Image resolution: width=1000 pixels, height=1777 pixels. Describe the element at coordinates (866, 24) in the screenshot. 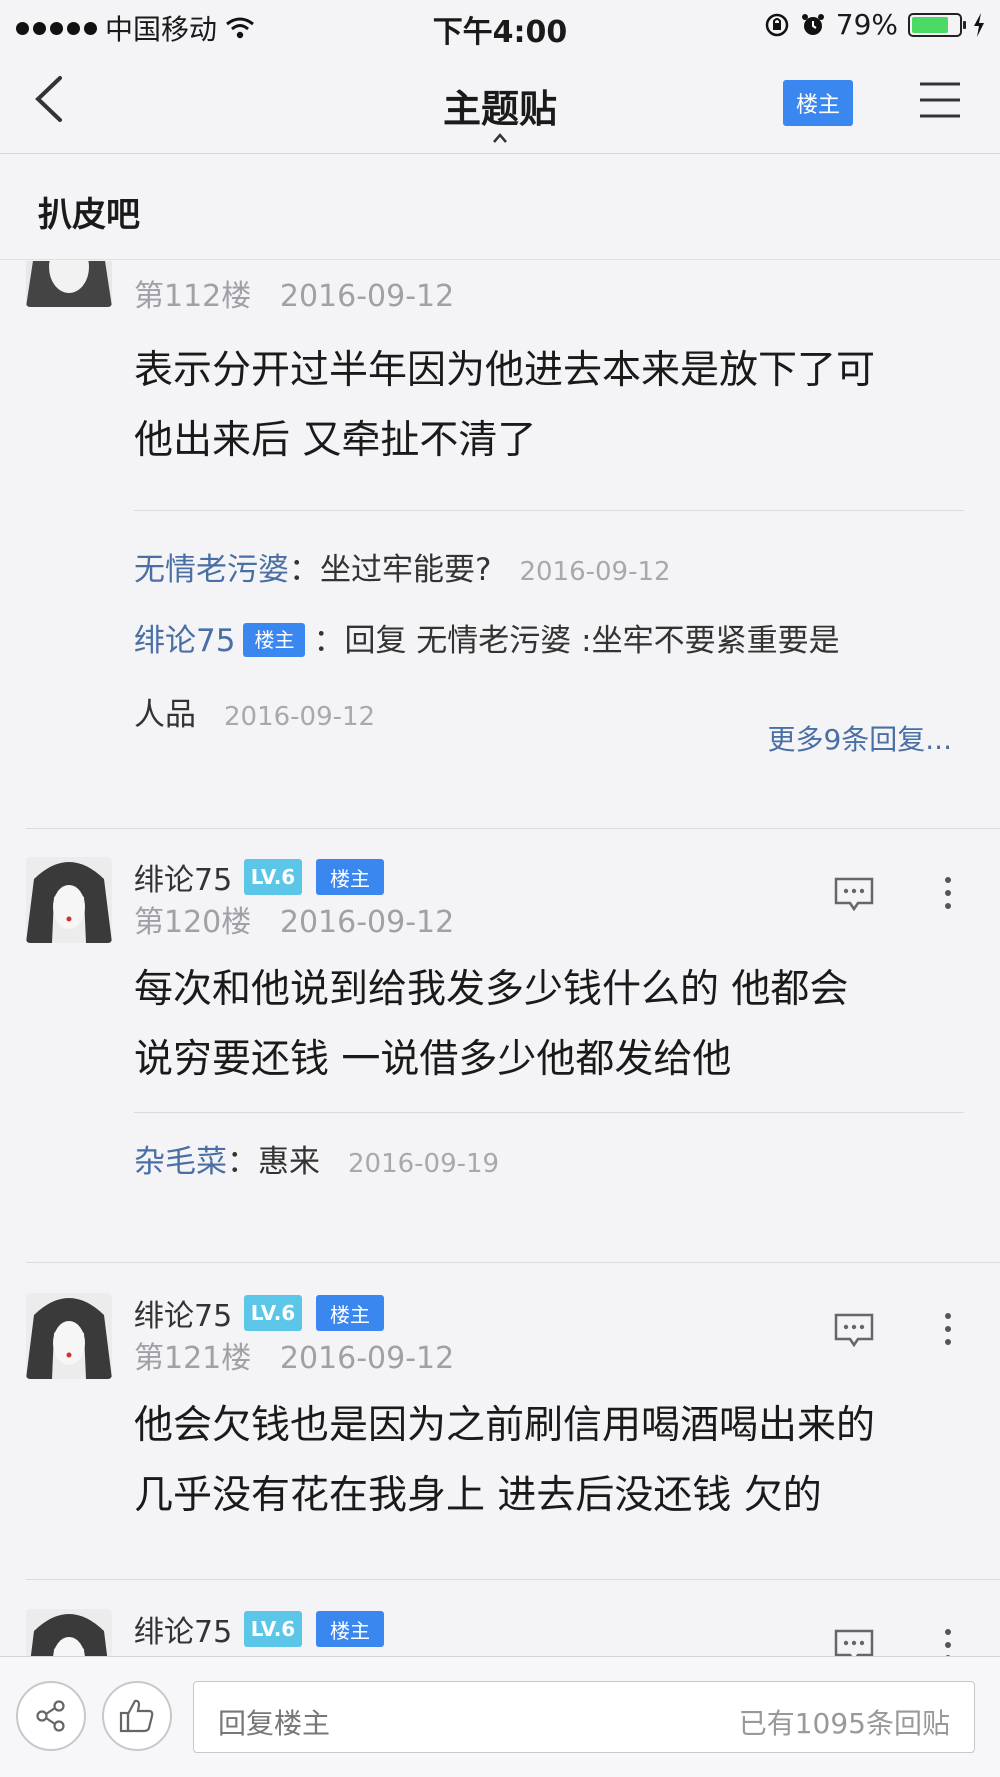

I see `battery-percent: 79%` at that location.